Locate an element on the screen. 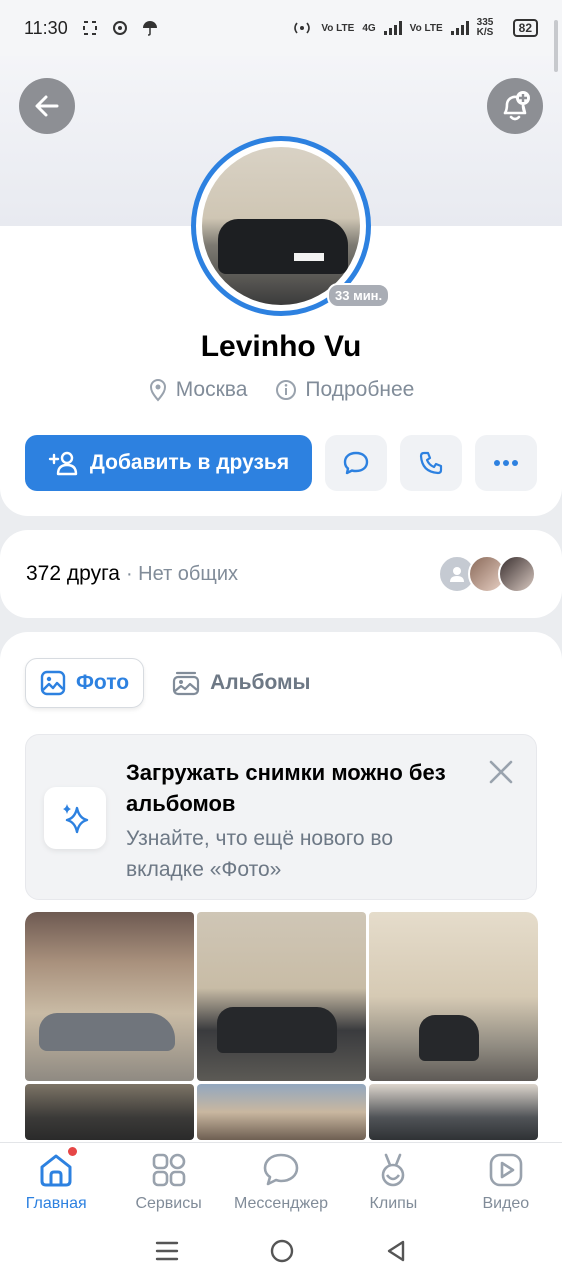 This screenshot has width=562, height=1280. nav-services: Сервисы is located at coordinates (168, 1182).